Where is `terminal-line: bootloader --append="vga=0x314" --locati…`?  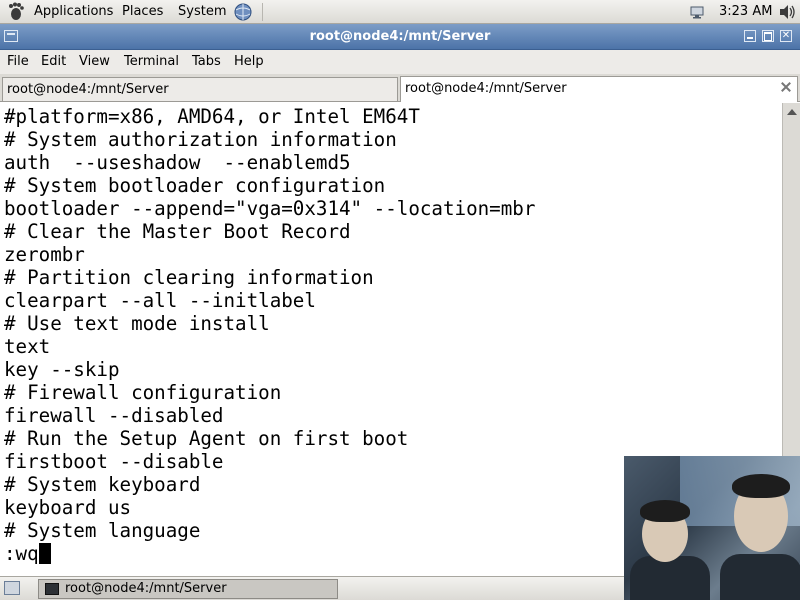 terminal-line: bootloader --append="vga=0x314" --locati… is located at coordinates (270, 208).